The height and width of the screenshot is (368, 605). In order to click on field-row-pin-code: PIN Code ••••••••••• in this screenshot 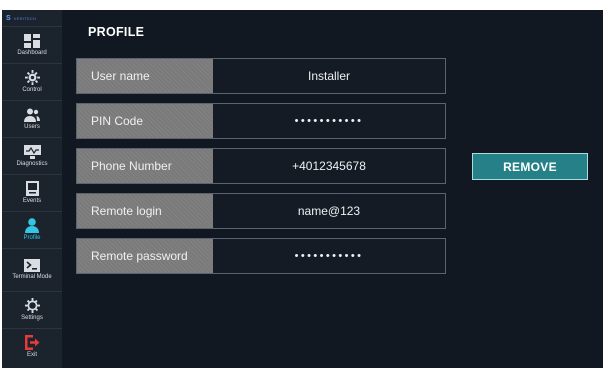, I will do `click(261, 121)`.